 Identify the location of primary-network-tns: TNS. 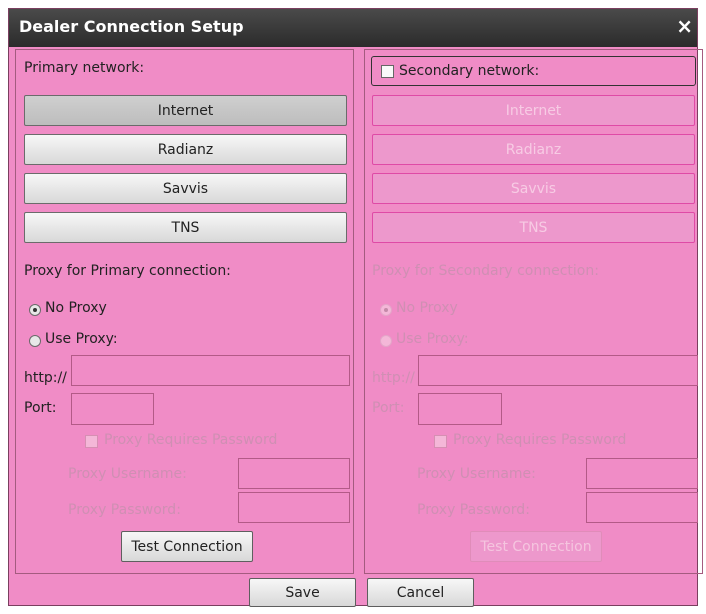
(185, 227).